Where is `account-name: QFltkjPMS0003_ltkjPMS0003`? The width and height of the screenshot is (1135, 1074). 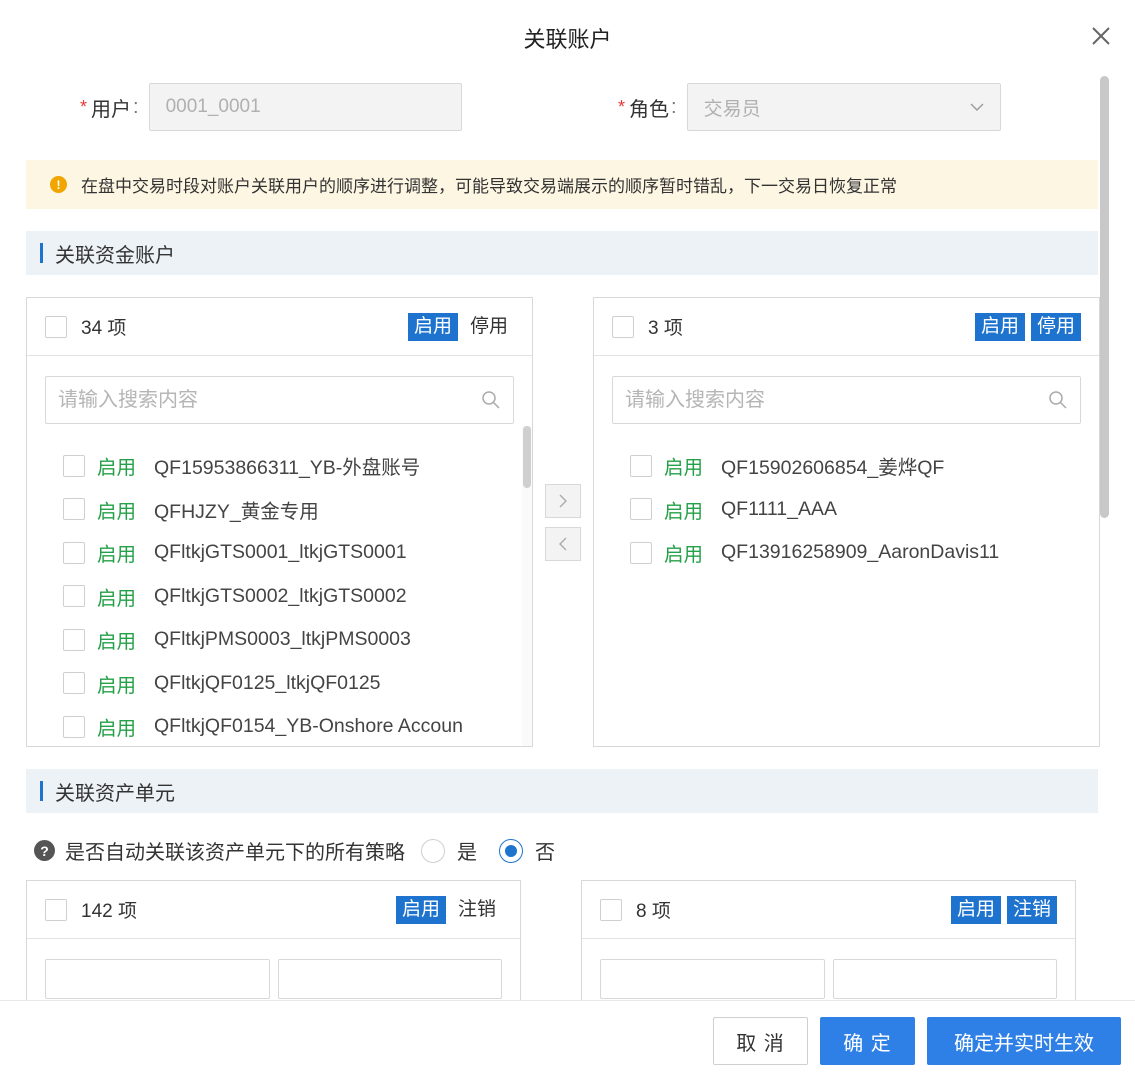
account-name: QFltkjPMS0003_ltkjPMS0003 is located at coordinates (282, 639).